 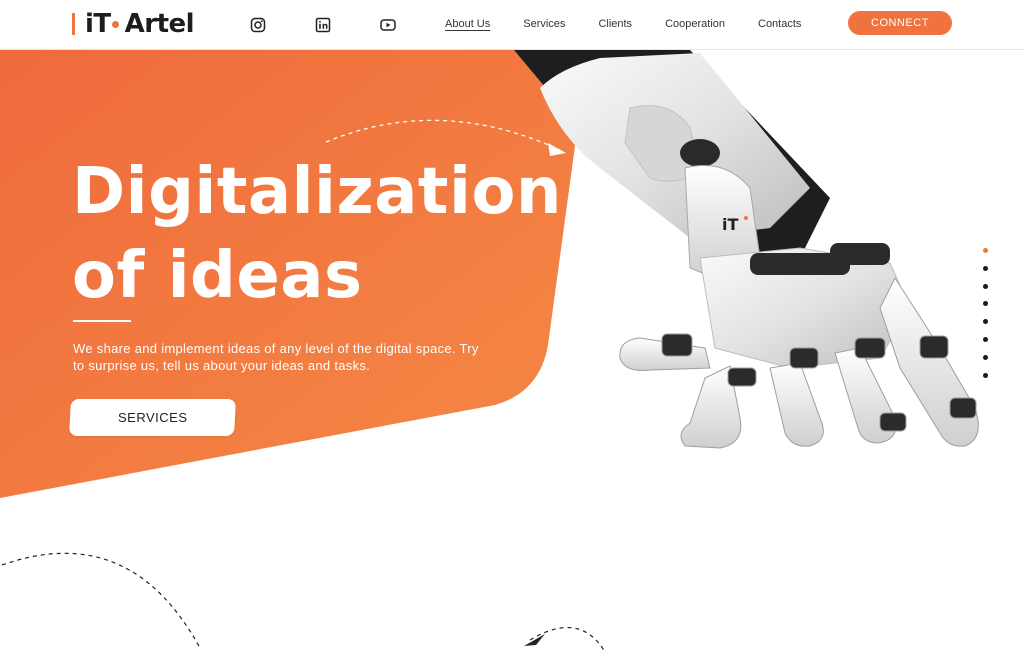 I want to click on services-button: SERVICES, so click(x=152, y=417).